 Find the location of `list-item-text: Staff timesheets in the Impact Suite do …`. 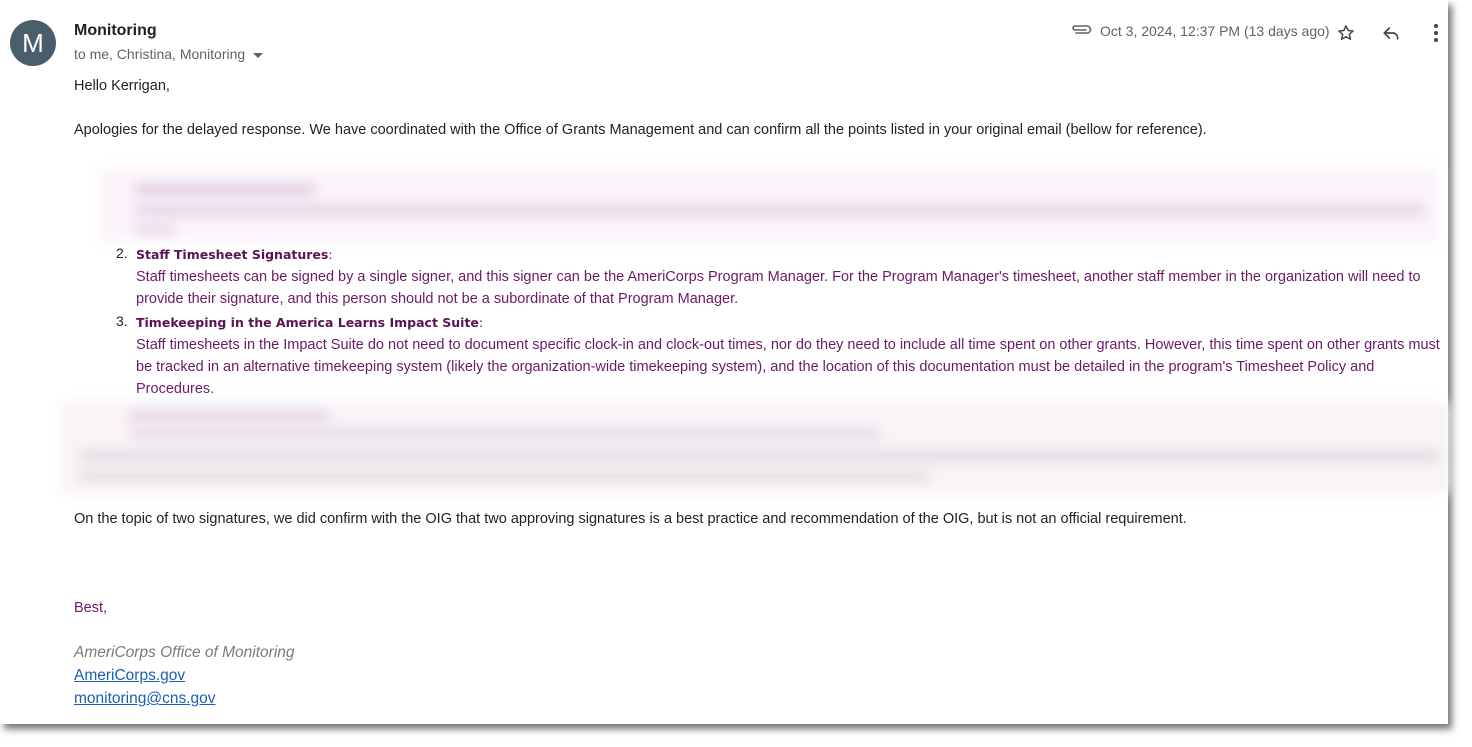

list-item-text: Staff timesheets in the Impact Suite do … is located at coordinates (788, 367).